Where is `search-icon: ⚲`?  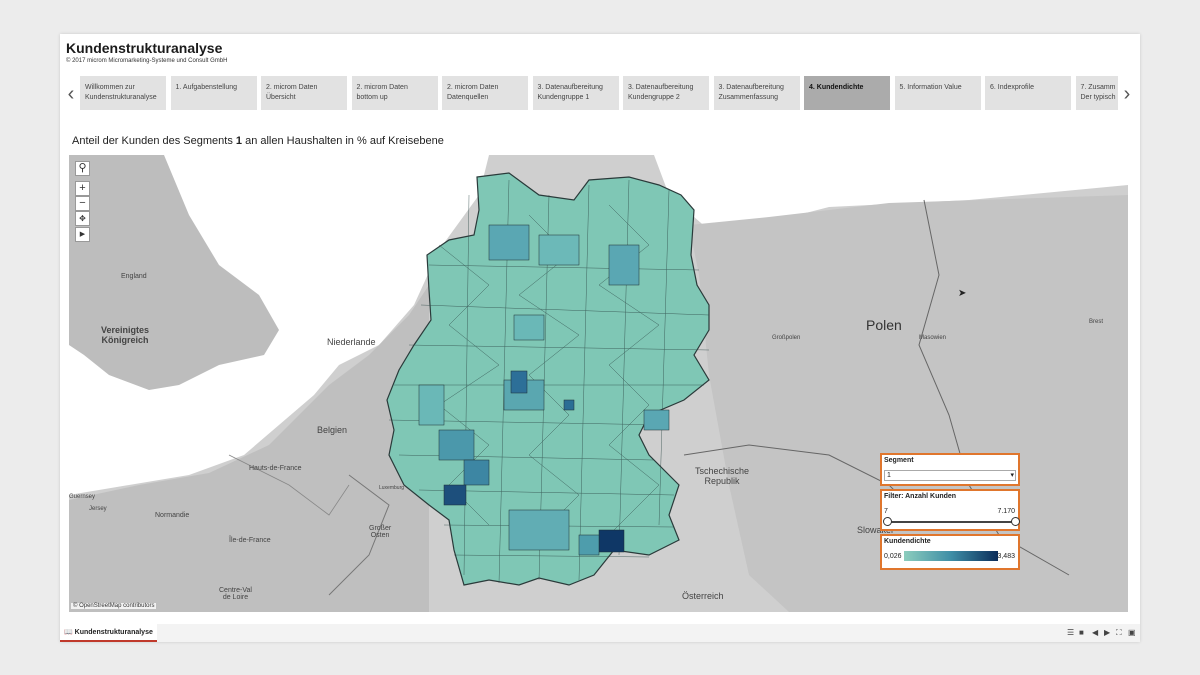 search-icon: ⚲ is located at coordinates (82, 168).